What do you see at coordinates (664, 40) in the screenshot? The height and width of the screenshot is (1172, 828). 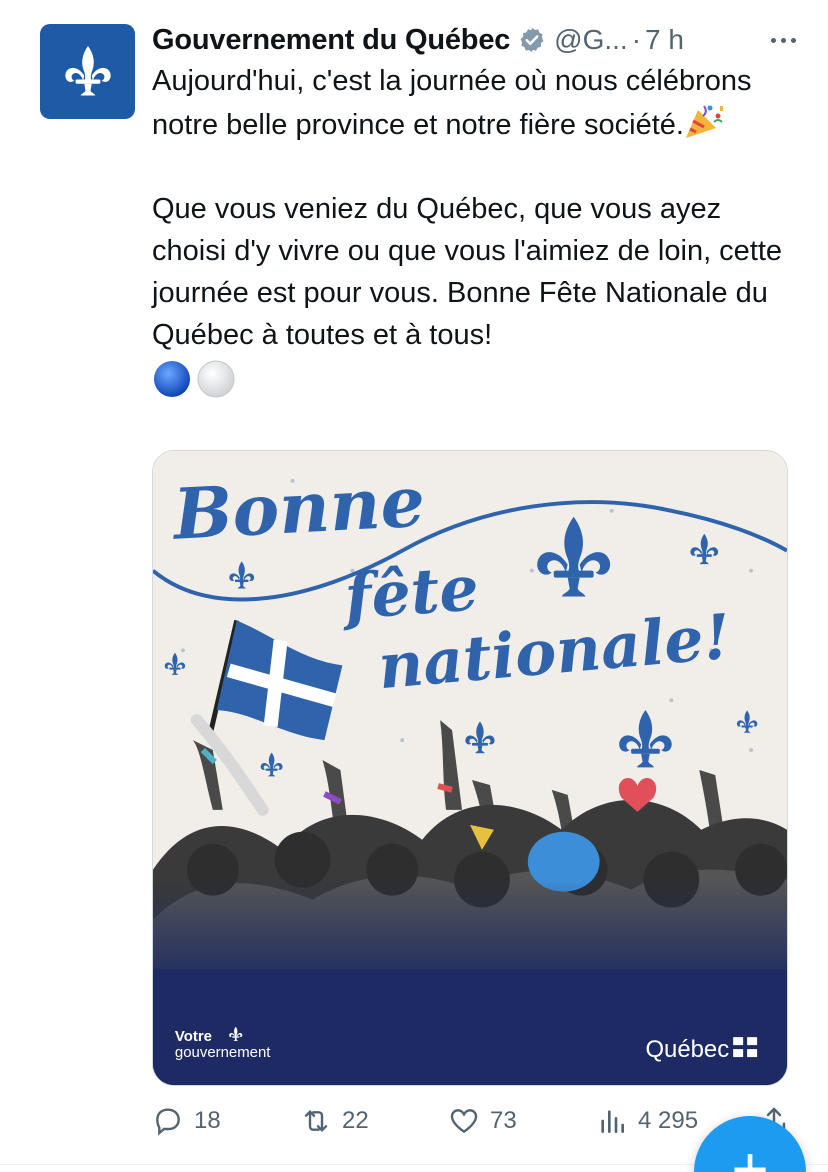 I see `tweet-time: 7 h` at bounding box center [664, 40].